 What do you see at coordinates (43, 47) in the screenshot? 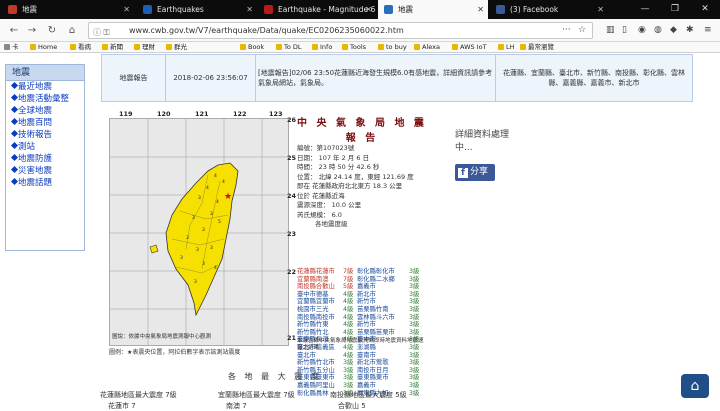
I see `bookmark-item: Home` at bounding box center [43, 47].